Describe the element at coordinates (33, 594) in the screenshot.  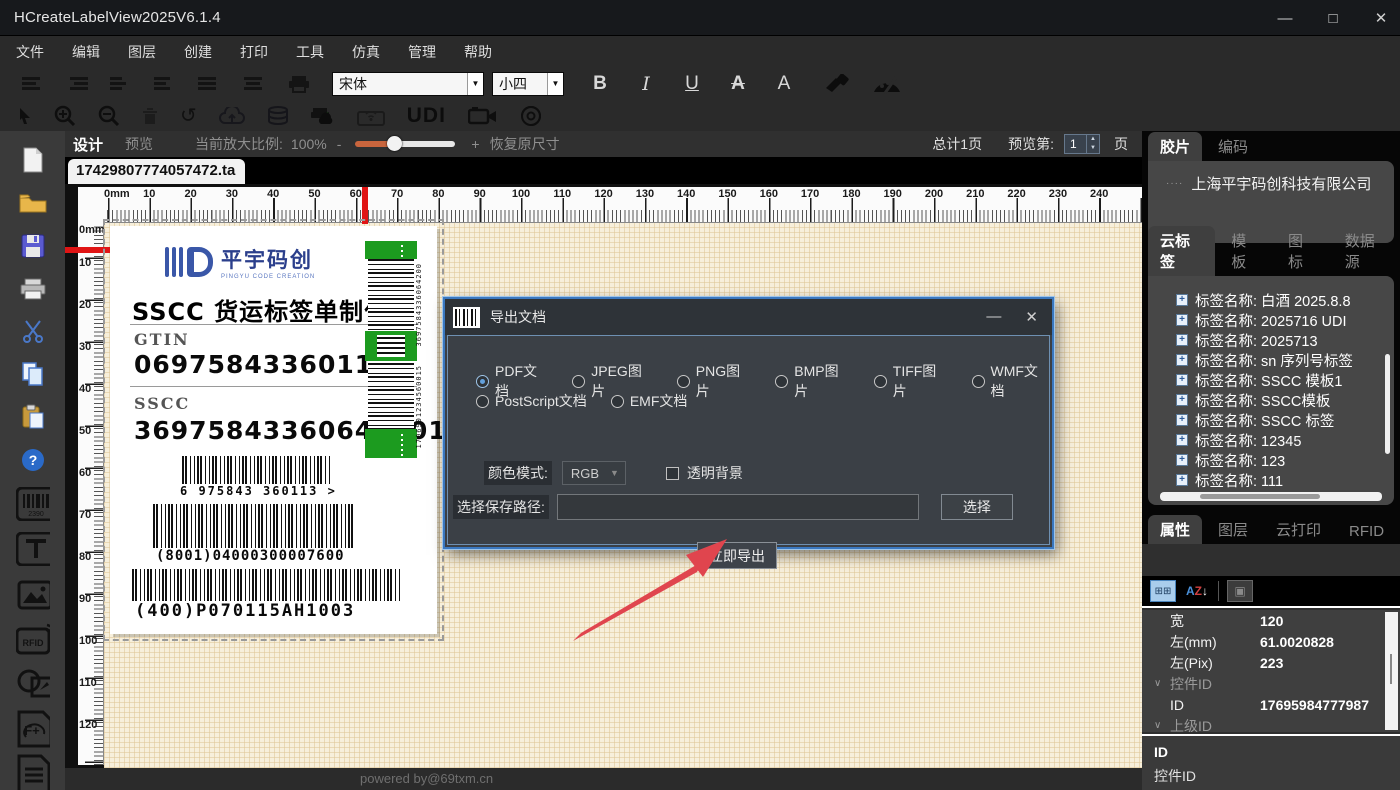
I see `image-tool-icon` at that location.